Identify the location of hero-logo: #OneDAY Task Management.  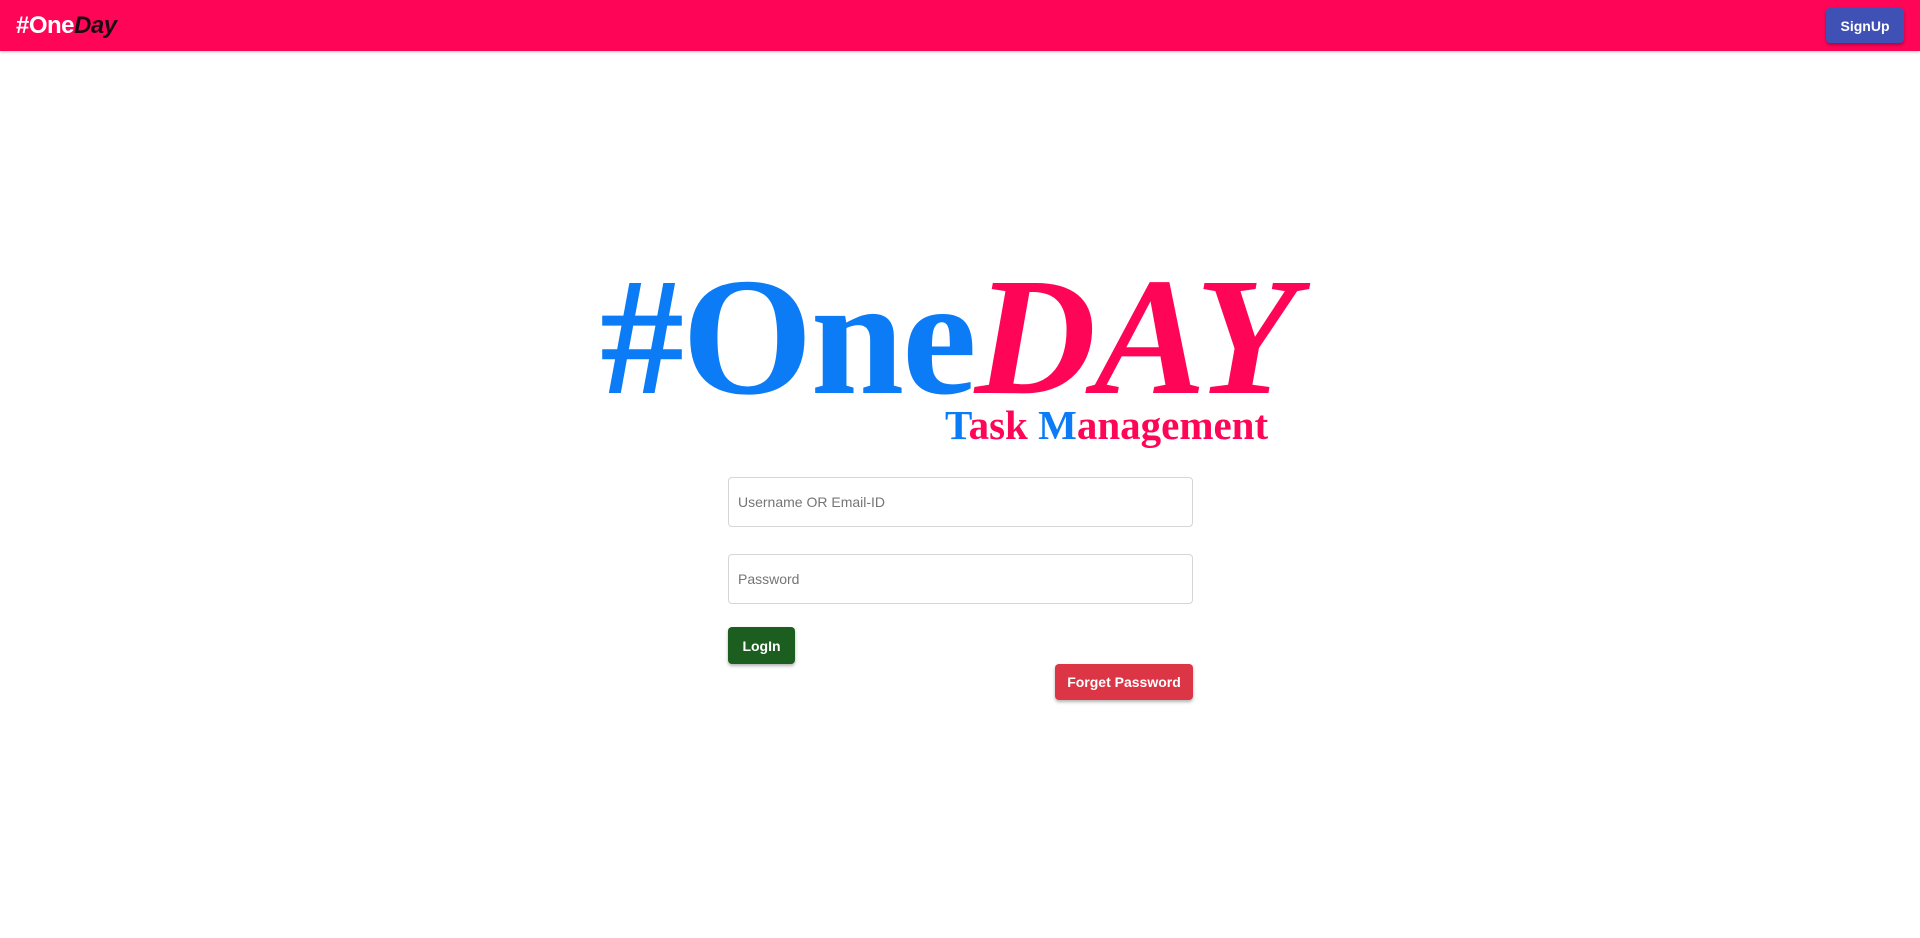
(965, 352).